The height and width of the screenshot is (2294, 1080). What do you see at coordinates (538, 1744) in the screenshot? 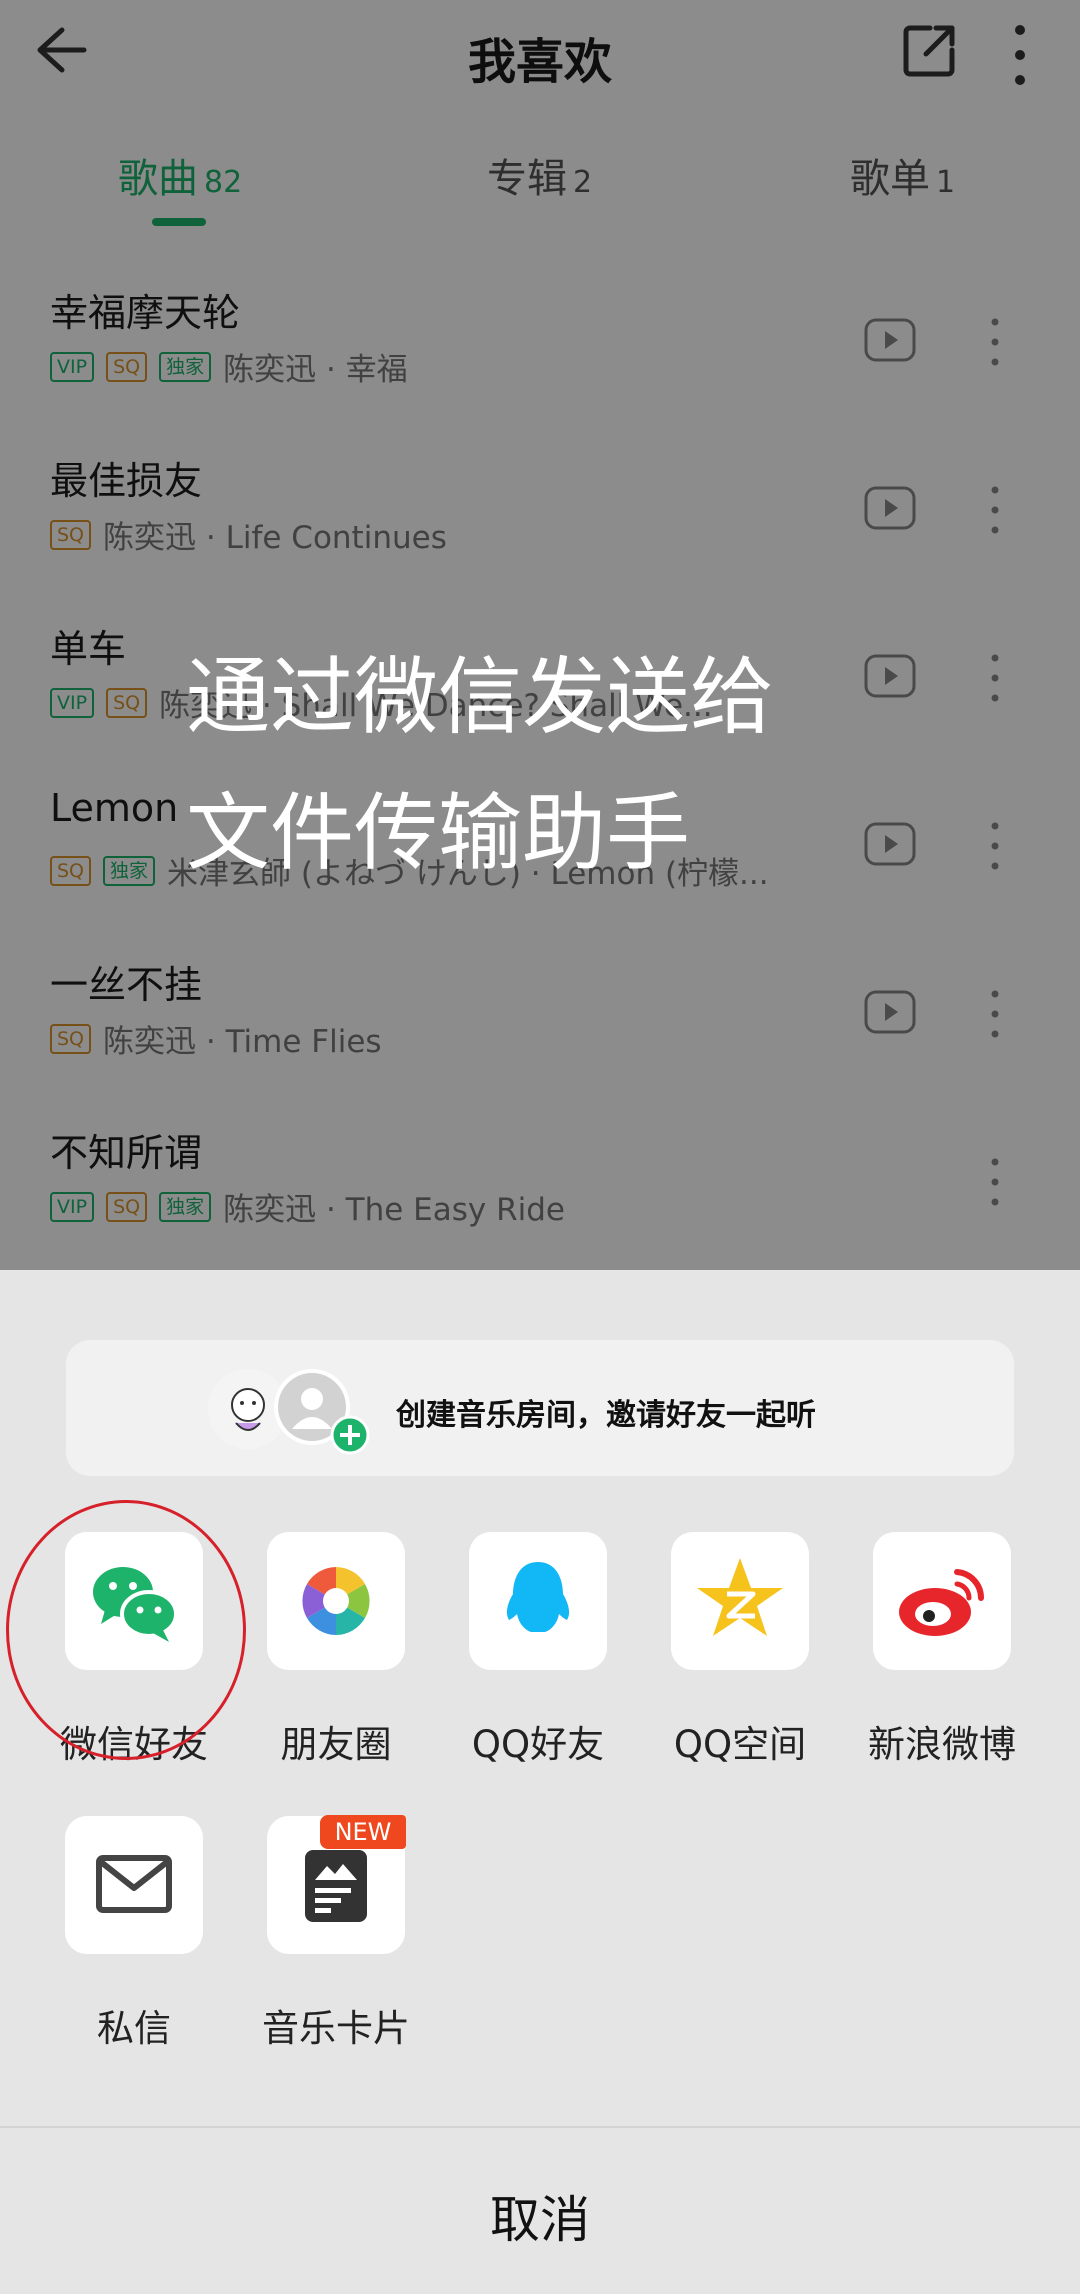
I see `qq-friend-label: QQ好友` at bounding box center [538, 1744].